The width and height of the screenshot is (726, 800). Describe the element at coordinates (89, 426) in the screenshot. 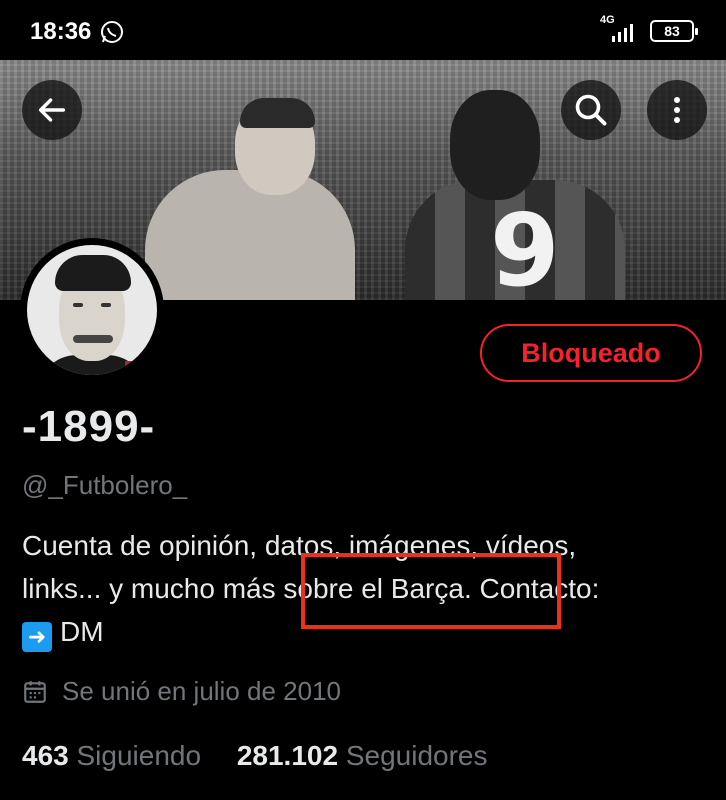

I see `display-name: -1899-` at that location.